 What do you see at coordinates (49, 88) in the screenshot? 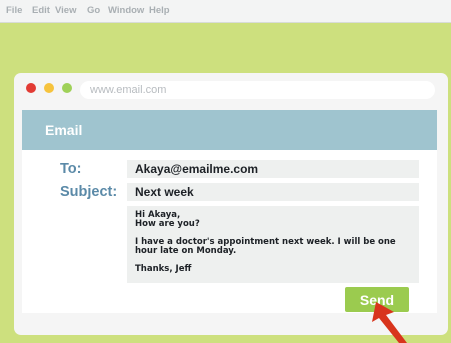
I see `minimize-dot-icon` at bounding box center [49, 88].